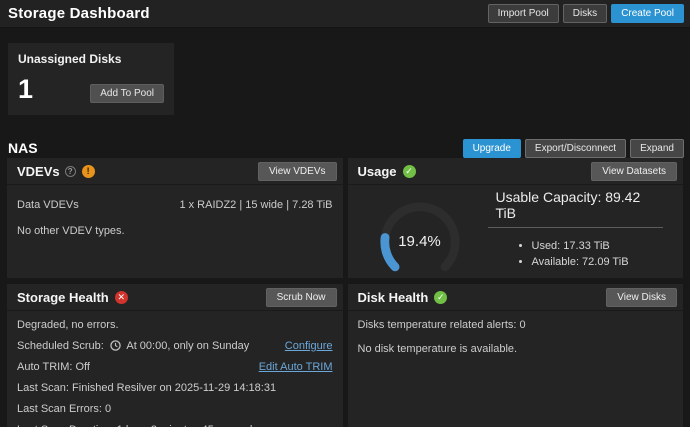 Image resolution: width=690 pixels, height=427 pixels. Describe the element at coordinates (296, 367) in the screenshot. I see `edit-auto-trim-link: Edit Auto TRIM` at that location.